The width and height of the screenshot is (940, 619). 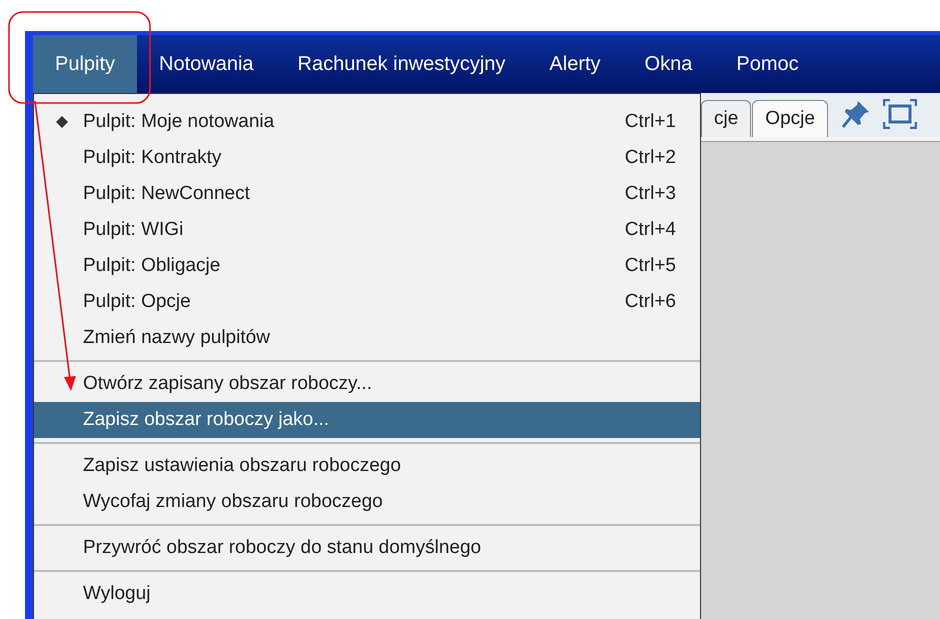 I want to click on menu-item: Pulpit: WIGi Ctrl+4, so click(x=367, y=230).